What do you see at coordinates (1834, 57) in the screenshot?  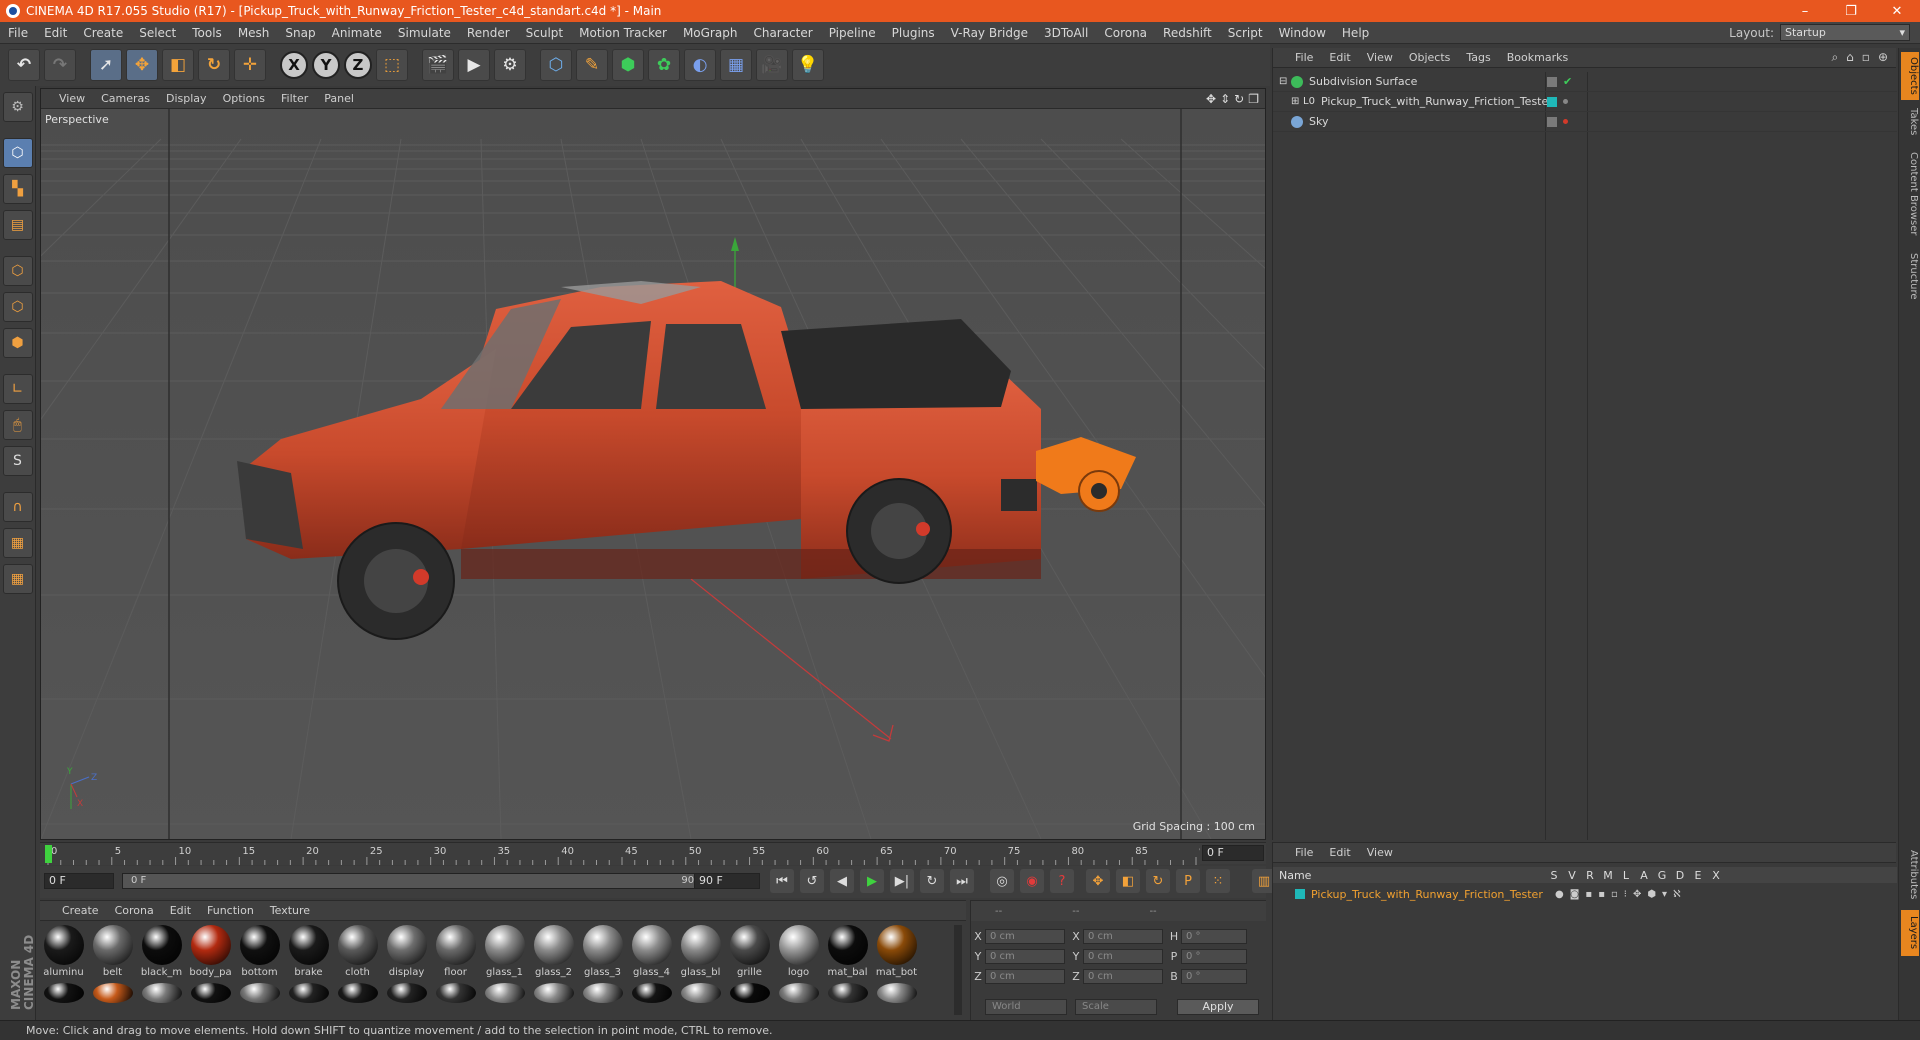 I see `search-icon: ⌕` at bounding box center [1834, 57].